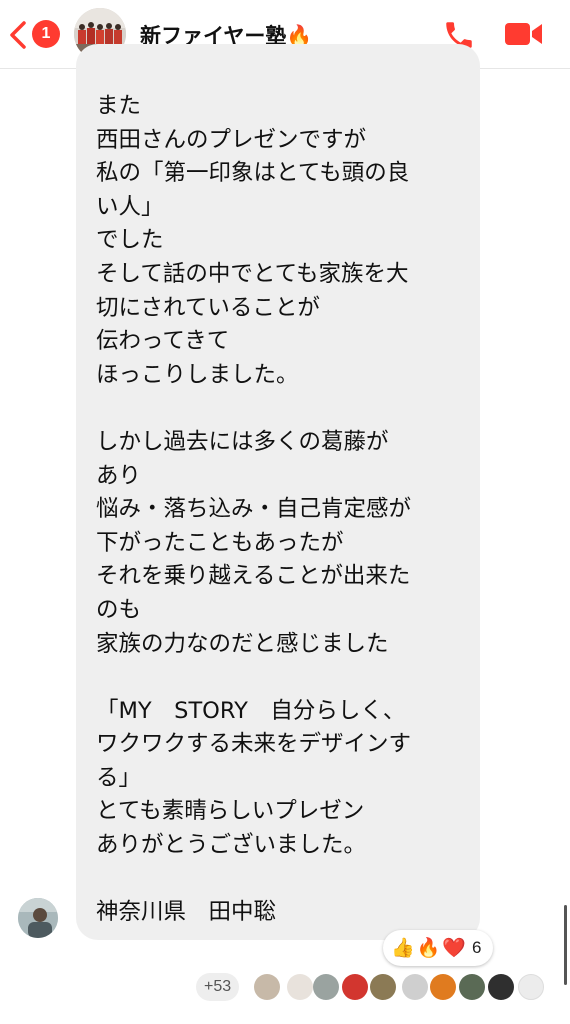 The height and width of the screenshot is (1024, 570). I want to click on scrollbar, so click(565, 945).